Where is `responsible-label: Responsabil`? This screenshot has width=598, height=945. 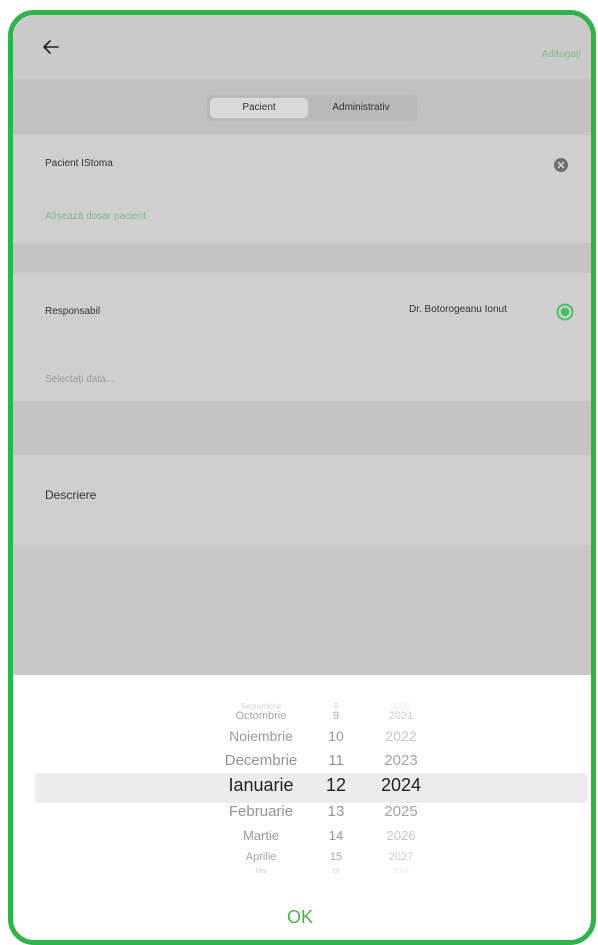
responsible-label: Responsabil is located at coordinates (73, 311).